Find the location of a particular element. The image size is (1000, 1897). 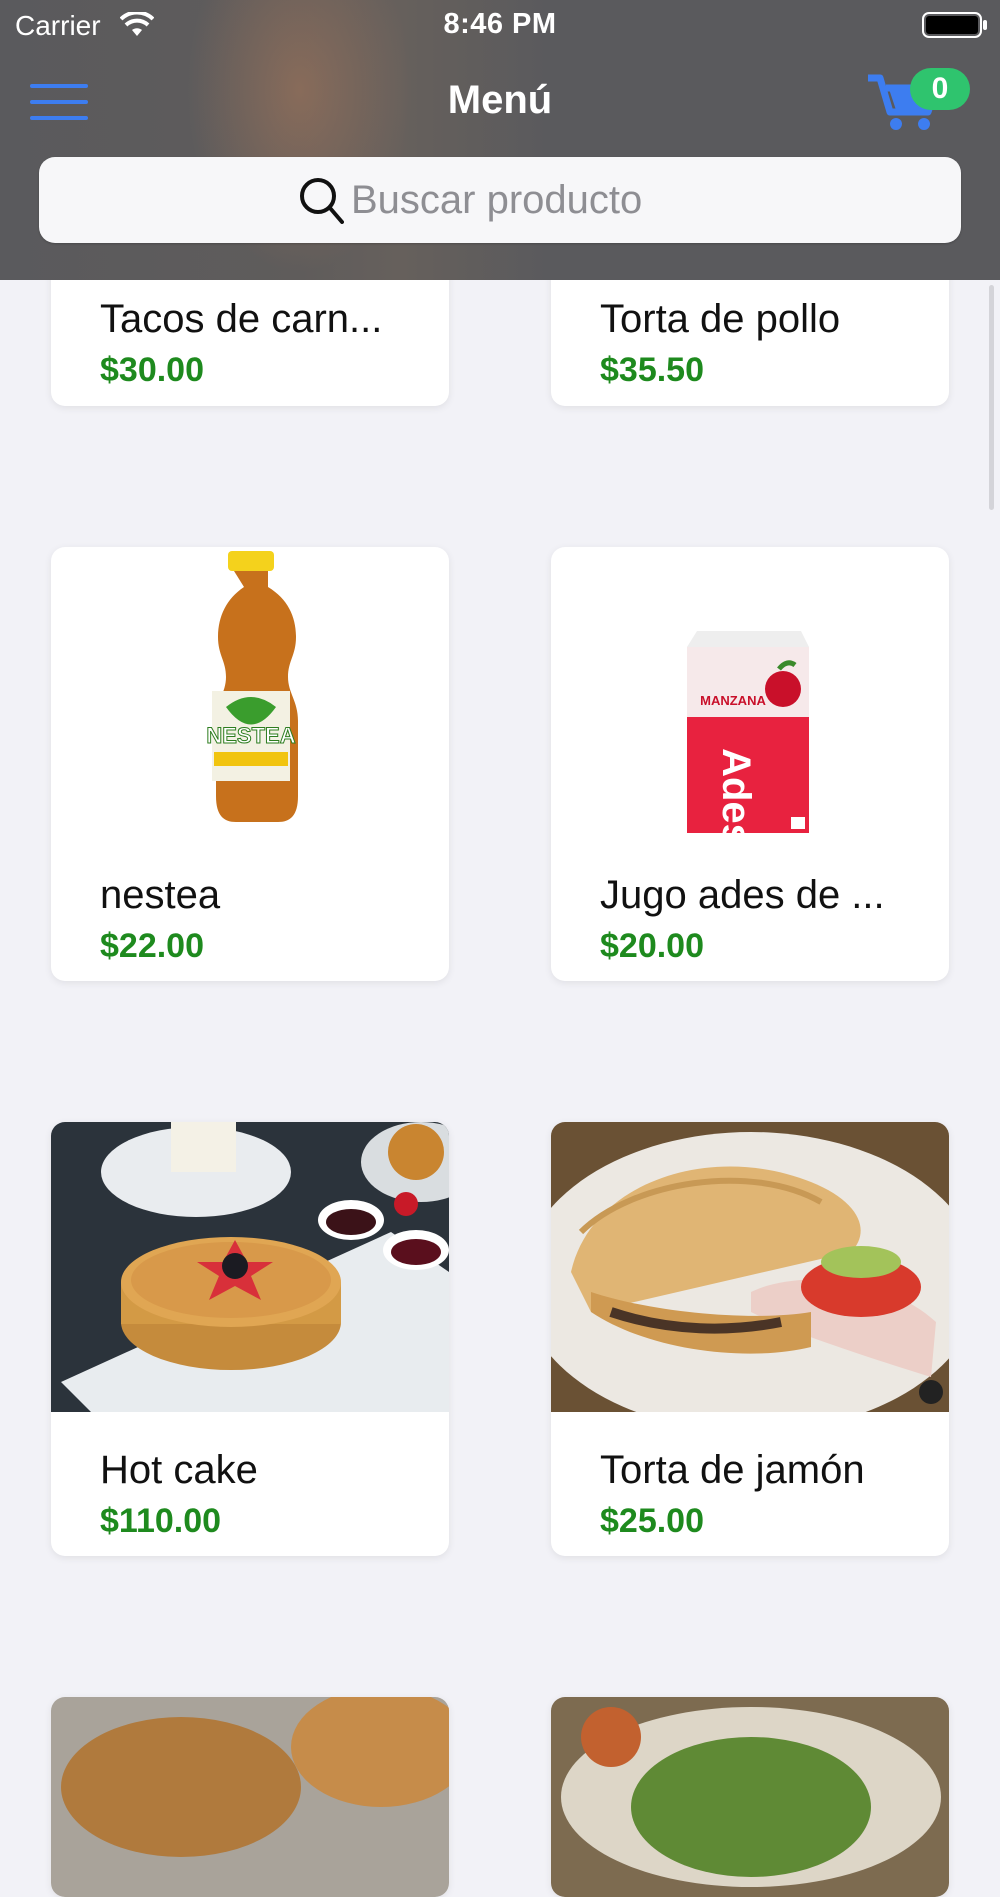

product-name: Torta de pollo is located at coordinates (720, 319).